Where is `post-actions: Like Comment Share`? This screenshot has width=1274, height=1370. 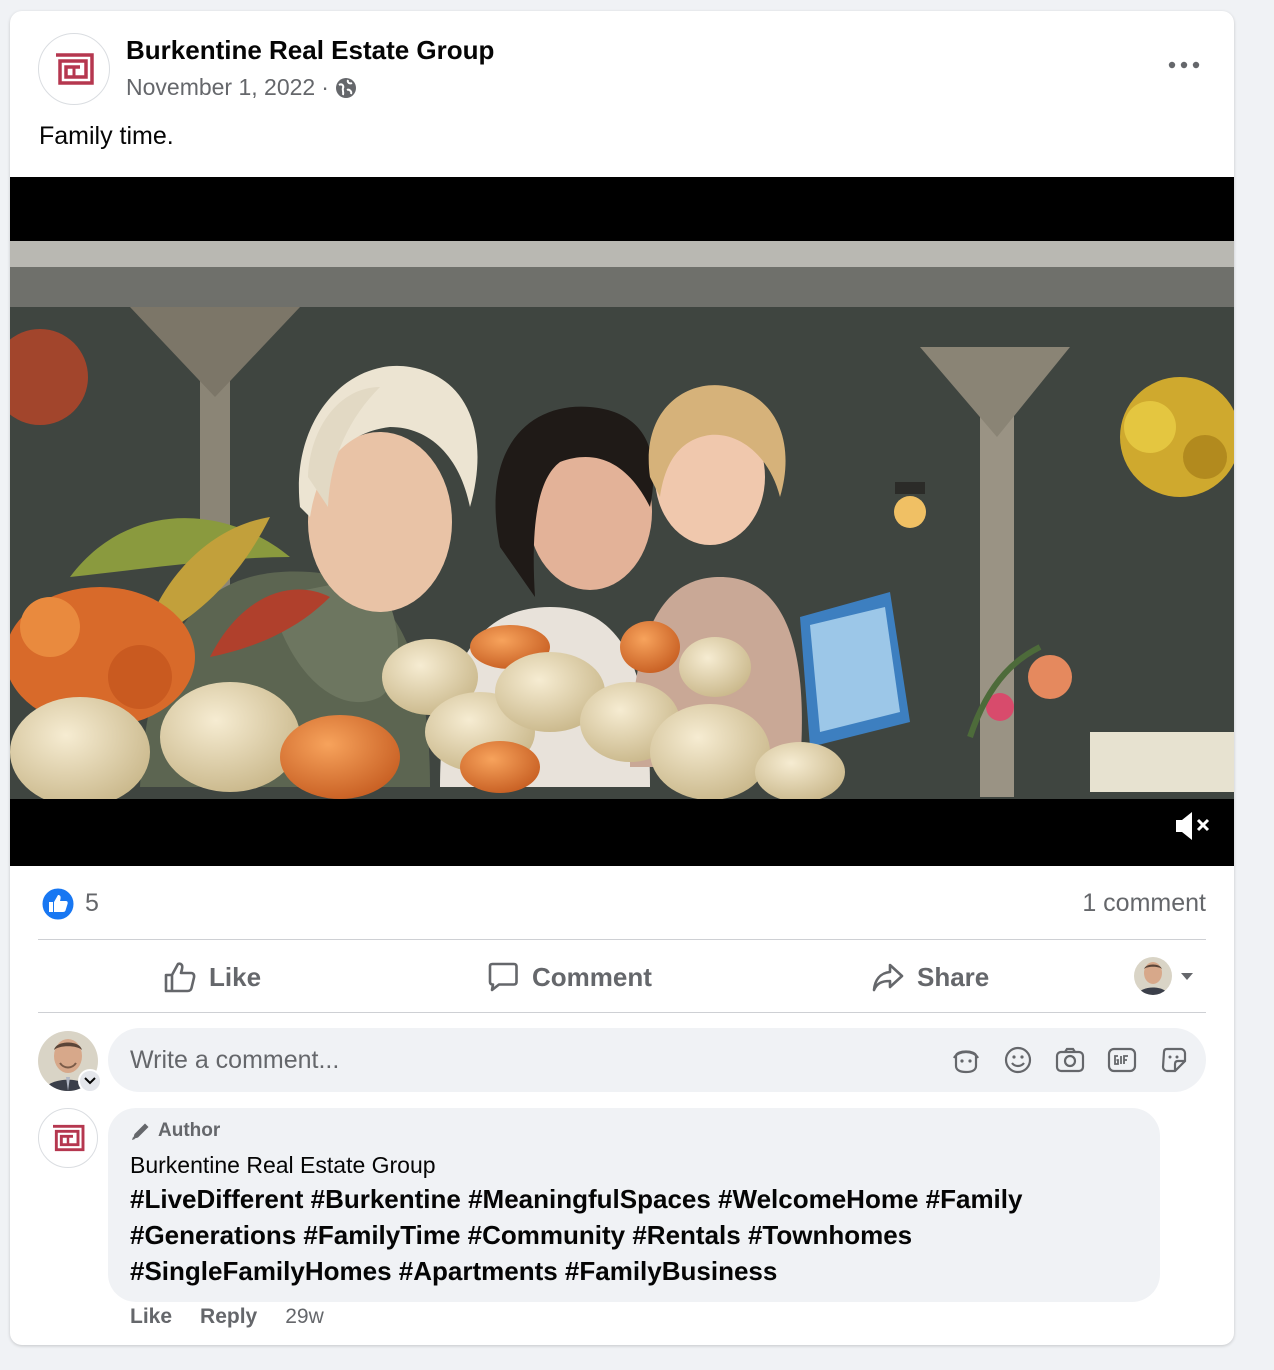
post-actions: Like Comment Share is located at coordinates (622, 977).